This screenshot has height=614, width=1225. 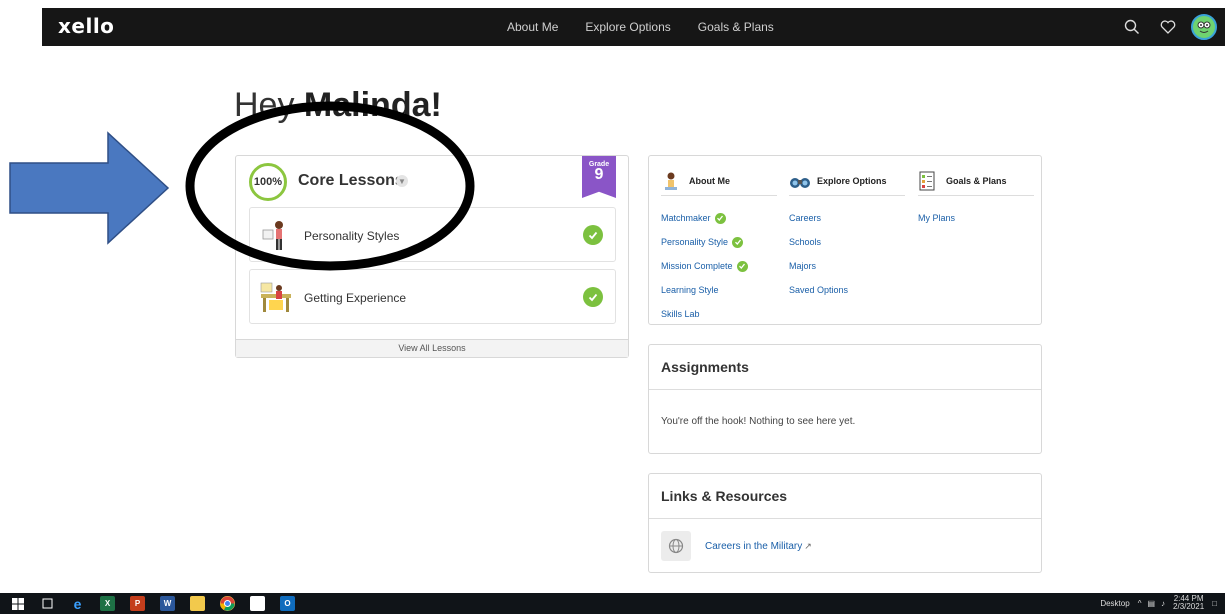 What do you see at coordinates (754, 546) in the screenshot?
I see `resource-link-label: Careers in the Military` at bounding box center [754, 546].